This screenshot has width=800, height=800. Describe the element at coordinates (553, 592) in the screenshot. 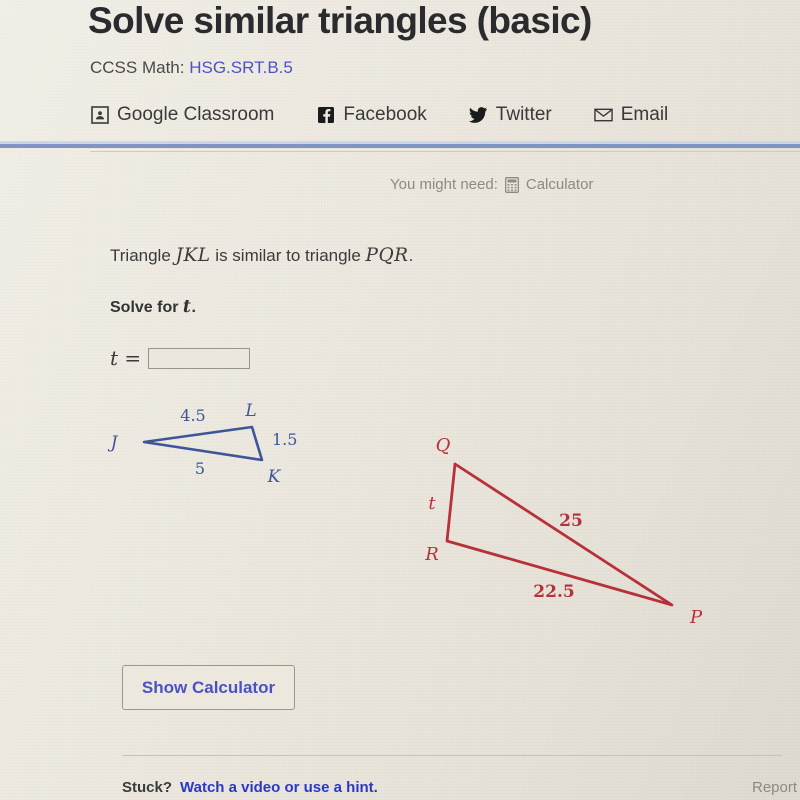

I see `side-length-rp: 22.5` at that location.